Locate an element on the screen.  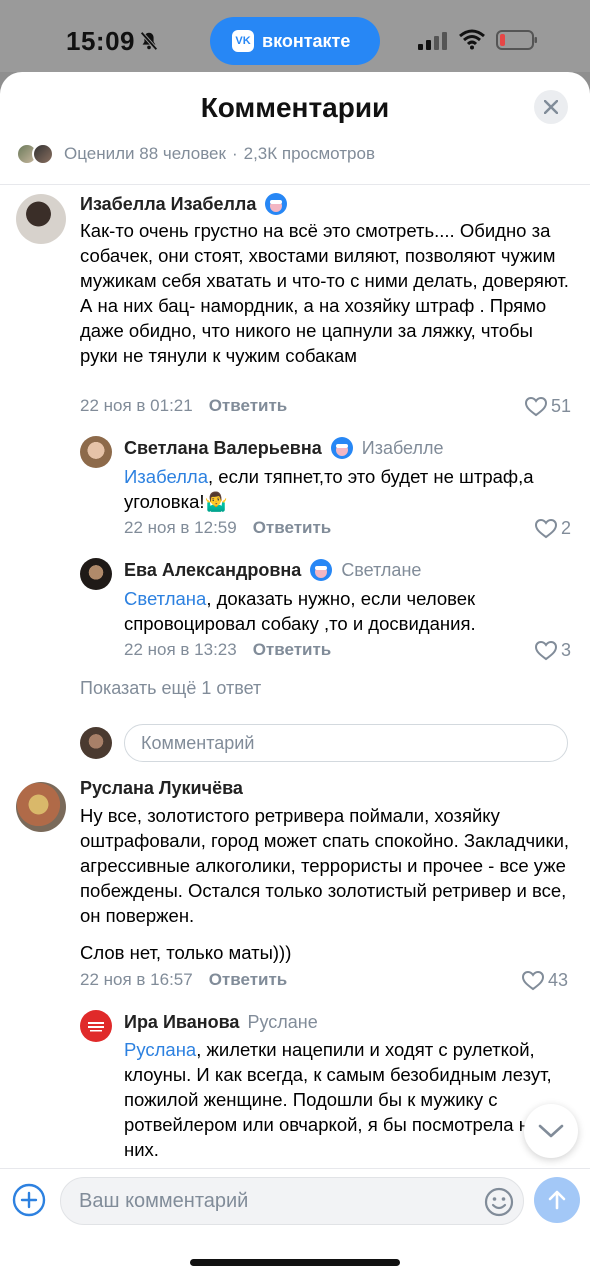
comment-author: Светлана Валерьевна Изабелле is located at coordinates (284, 448).